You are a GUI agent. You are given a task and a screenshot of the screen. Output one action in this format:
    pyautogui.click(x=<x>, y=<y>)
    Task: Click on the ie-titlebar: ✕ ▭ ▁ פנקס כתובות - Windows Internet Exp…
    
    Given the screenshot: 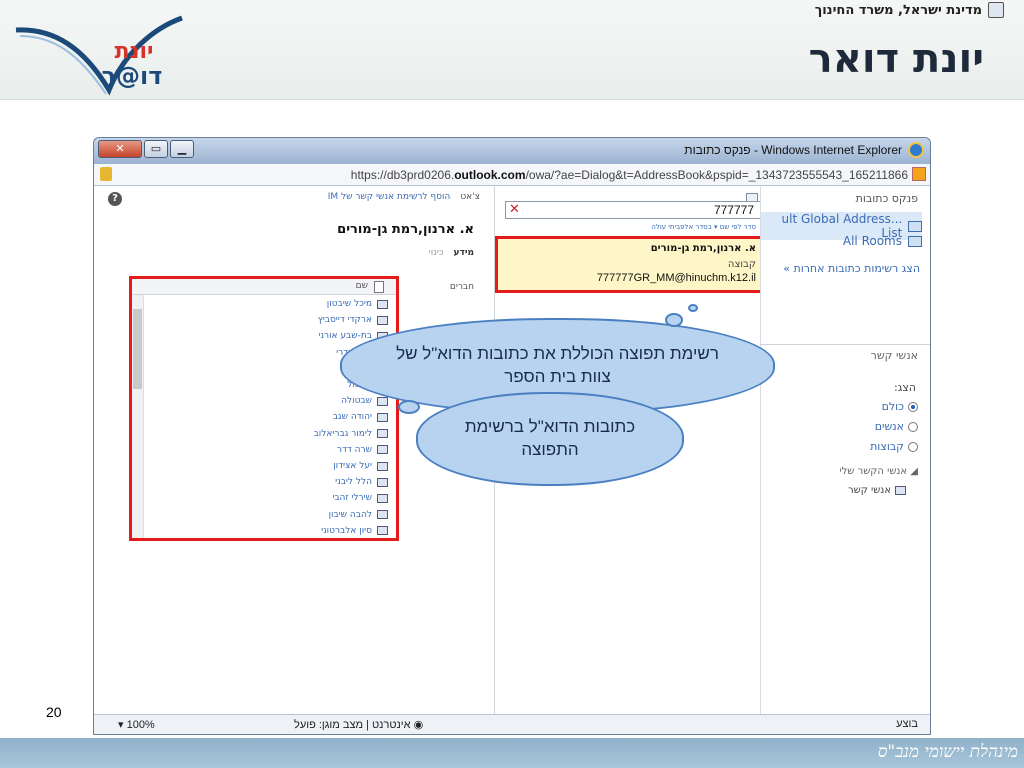 What is the action you would take?
    pyautogui.click(x=512, y=151)
    